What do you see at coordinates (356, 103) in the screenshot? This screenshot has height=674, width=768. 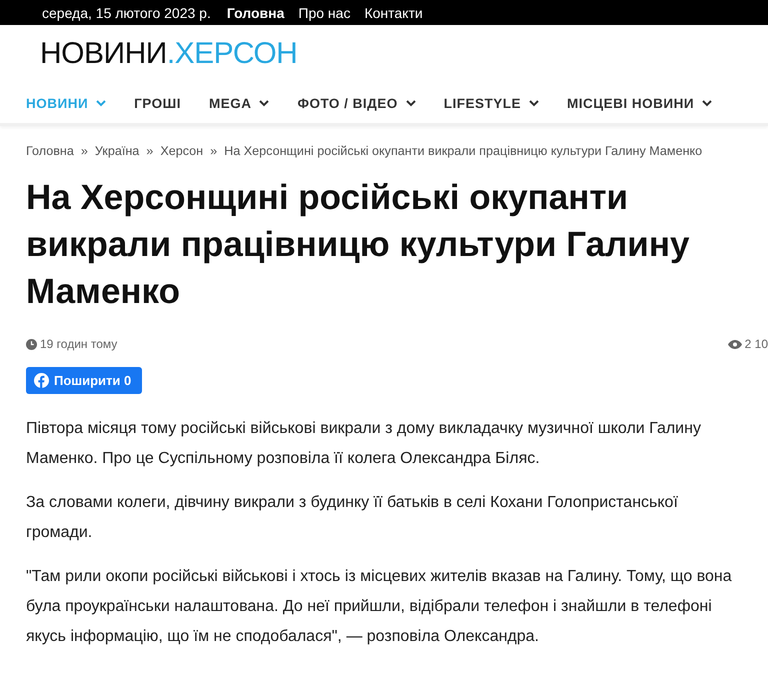 I see `nav-item: ФОТО / ВІДЕО` at bounding box center [356, 103].